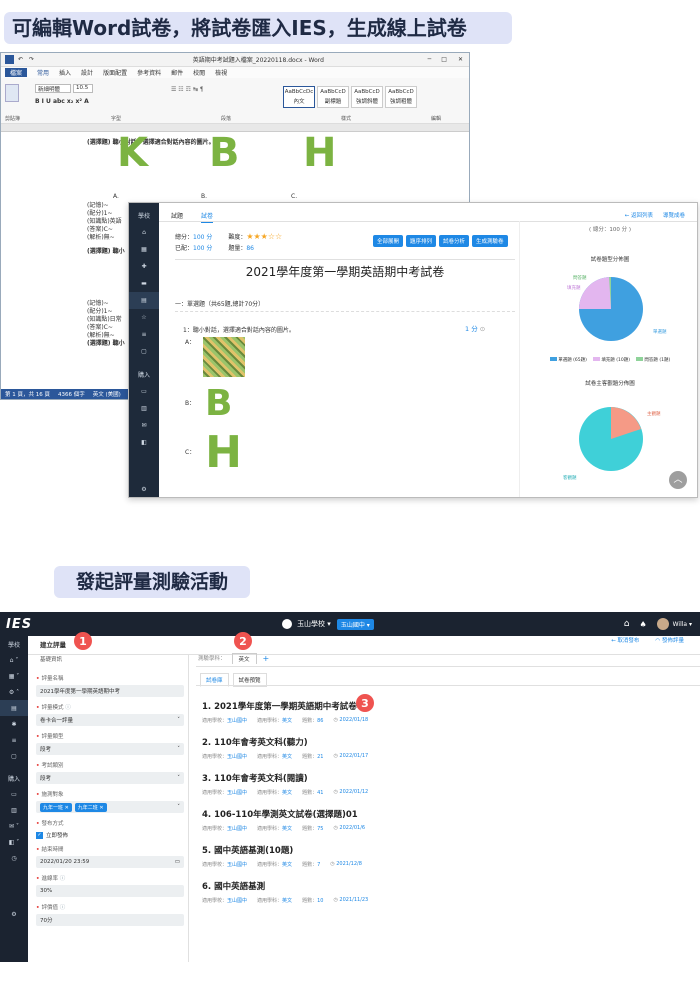  What do you see at coordinates (244, 658) in the screenshot?
I see `subject-tab-english: 英文` at bounding box center [244, 658].